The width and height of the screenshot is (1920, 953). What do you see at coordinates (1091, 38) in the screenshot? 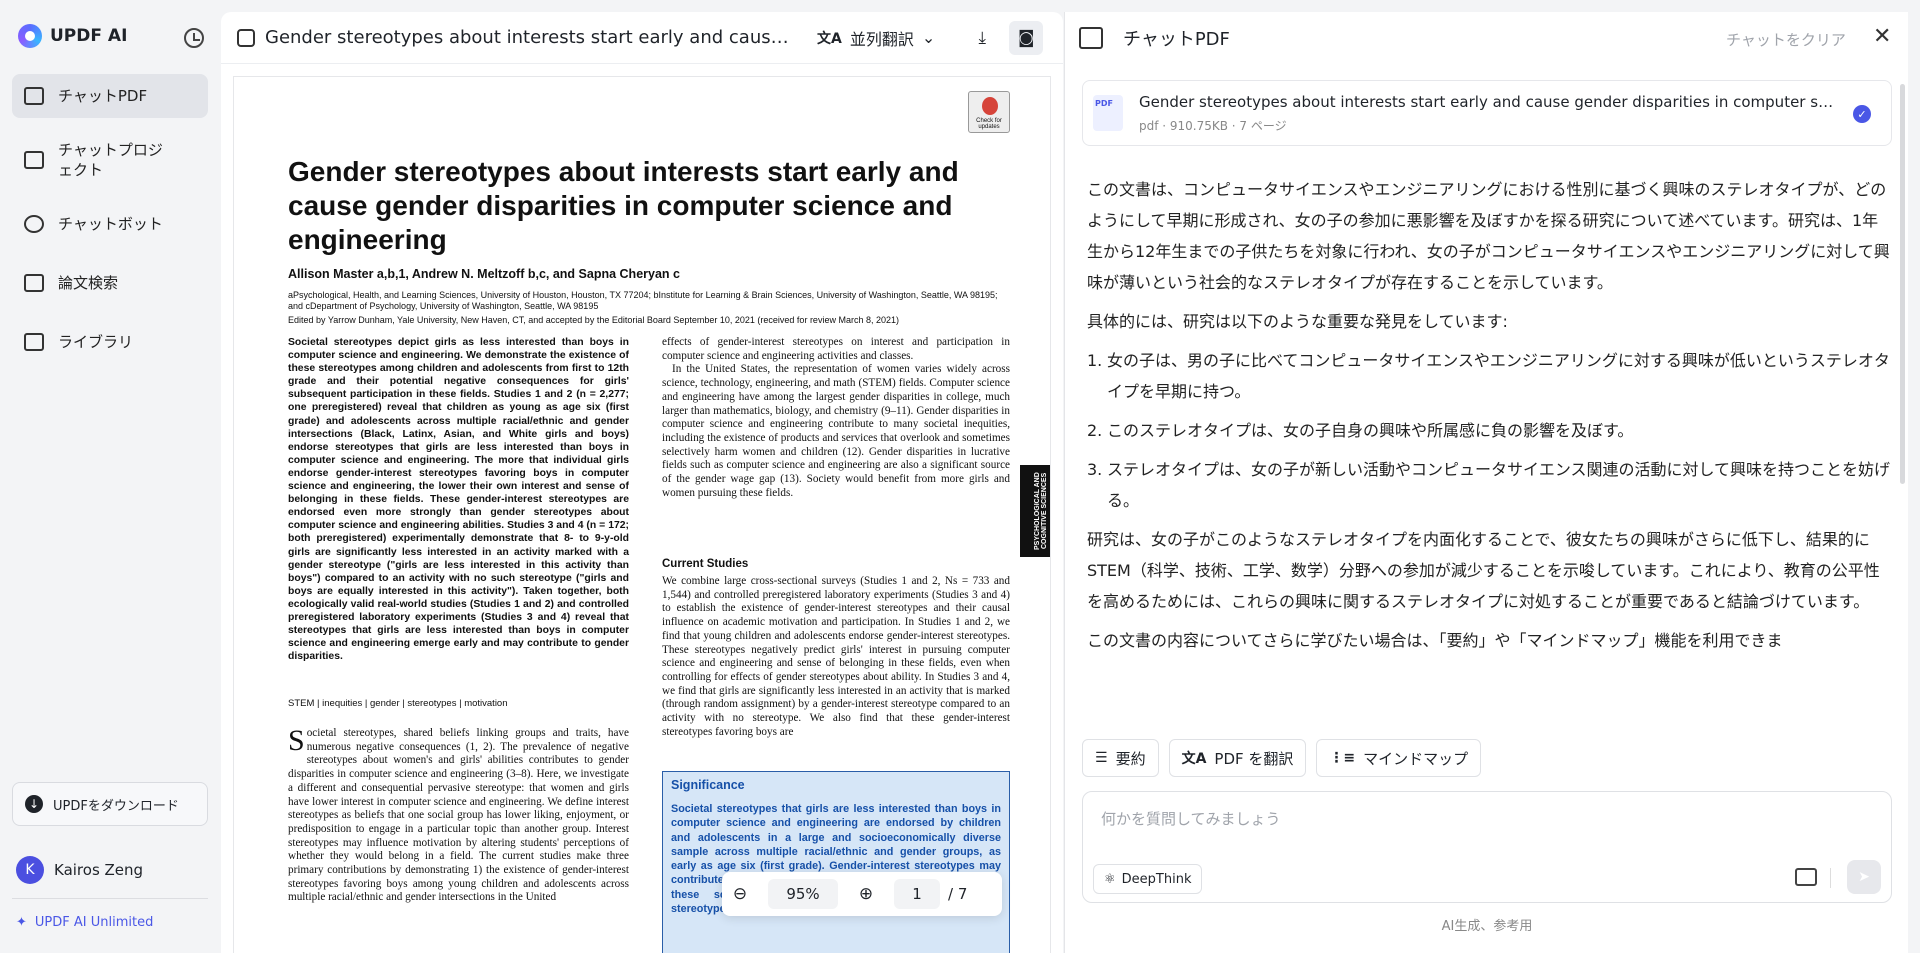
I see `book-icon` at bounding box center [1091, 38].